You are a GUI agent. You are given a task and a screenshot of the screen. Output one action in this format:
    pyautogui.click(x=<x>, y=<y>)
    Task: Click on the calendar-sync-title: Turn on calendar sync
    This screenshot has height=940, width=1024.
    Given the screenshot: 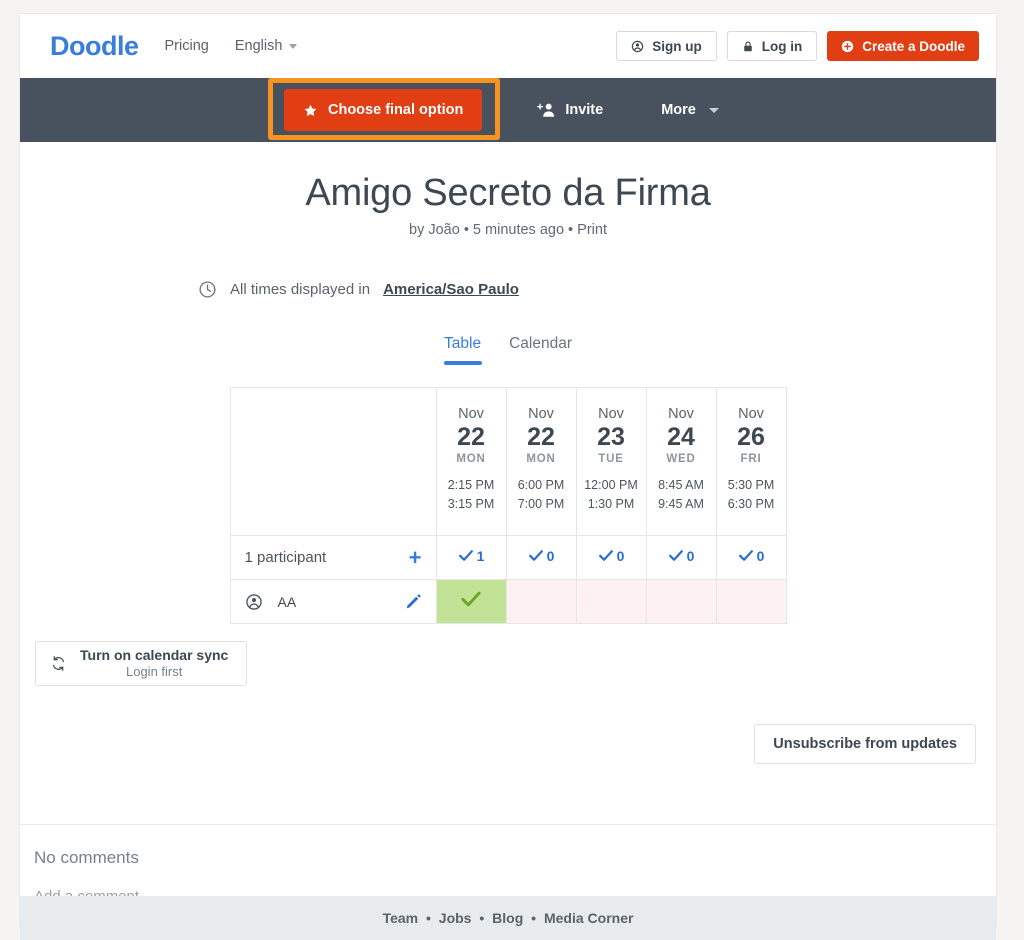 What is the action you would take?
    pyautogui.click(x=154, y=654)
    